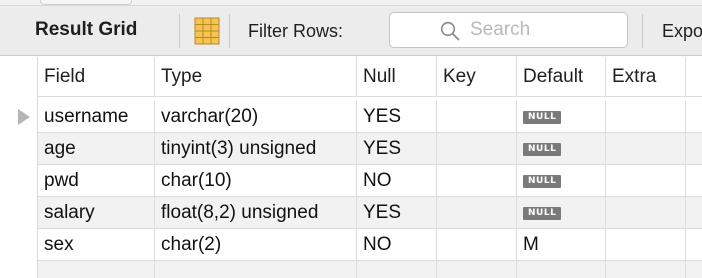 The width and height of the screenshot is (702, 278). What do you see at coordinates (96, 76) in the screenshot?
I see `column-header-field: Field` at bounding box center [96, 76].